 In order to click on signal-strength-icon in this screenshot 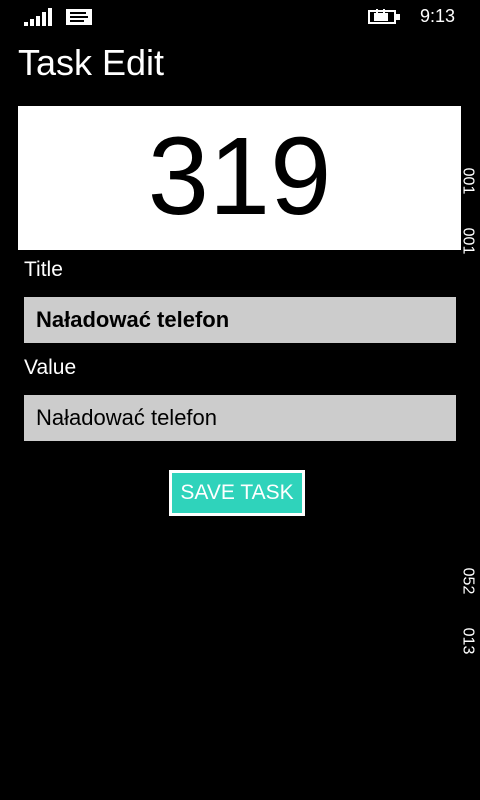, I will do `click(39, 17)`.